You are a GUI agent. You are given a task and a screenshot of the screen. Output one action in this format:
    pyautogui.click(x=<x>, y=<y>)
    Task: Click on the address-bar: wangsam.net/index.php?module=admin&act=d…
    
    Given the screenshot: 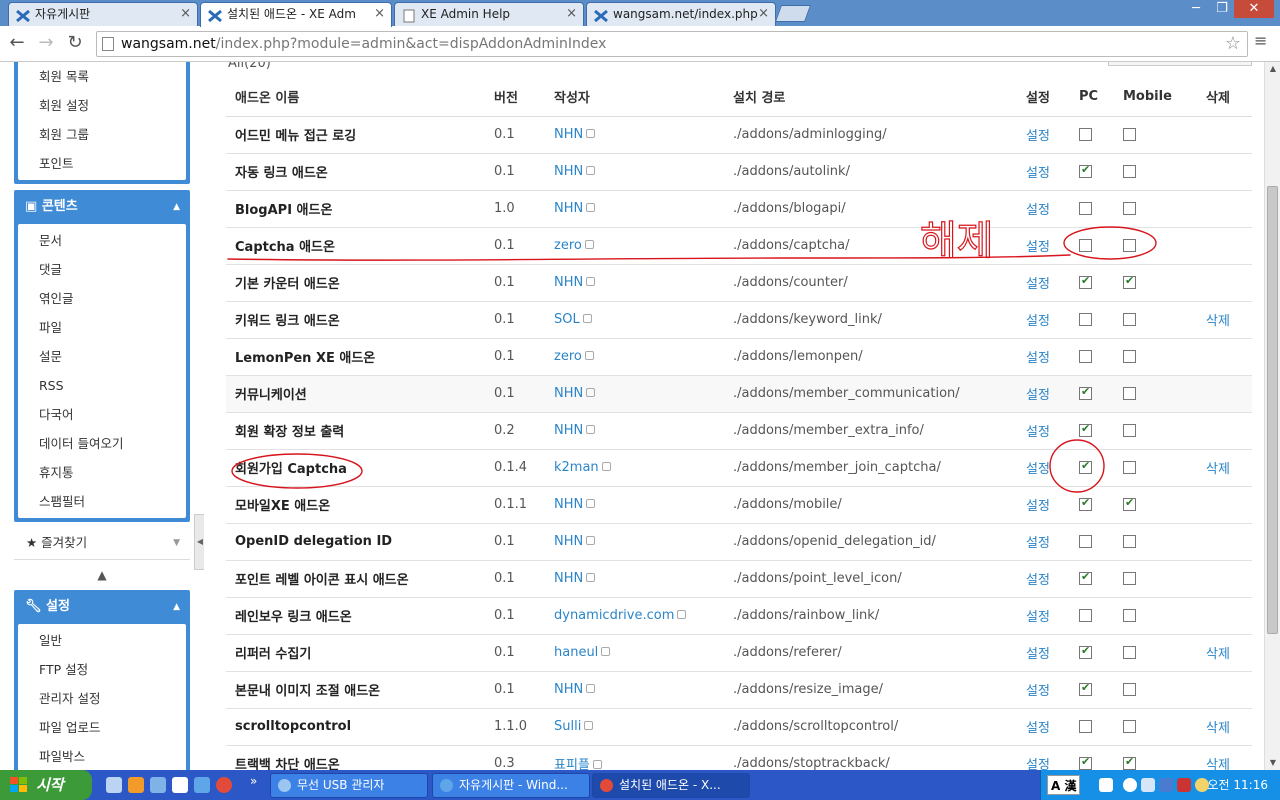 What is the action you would take?
    pyautogui.click(x=672, y=44)
    